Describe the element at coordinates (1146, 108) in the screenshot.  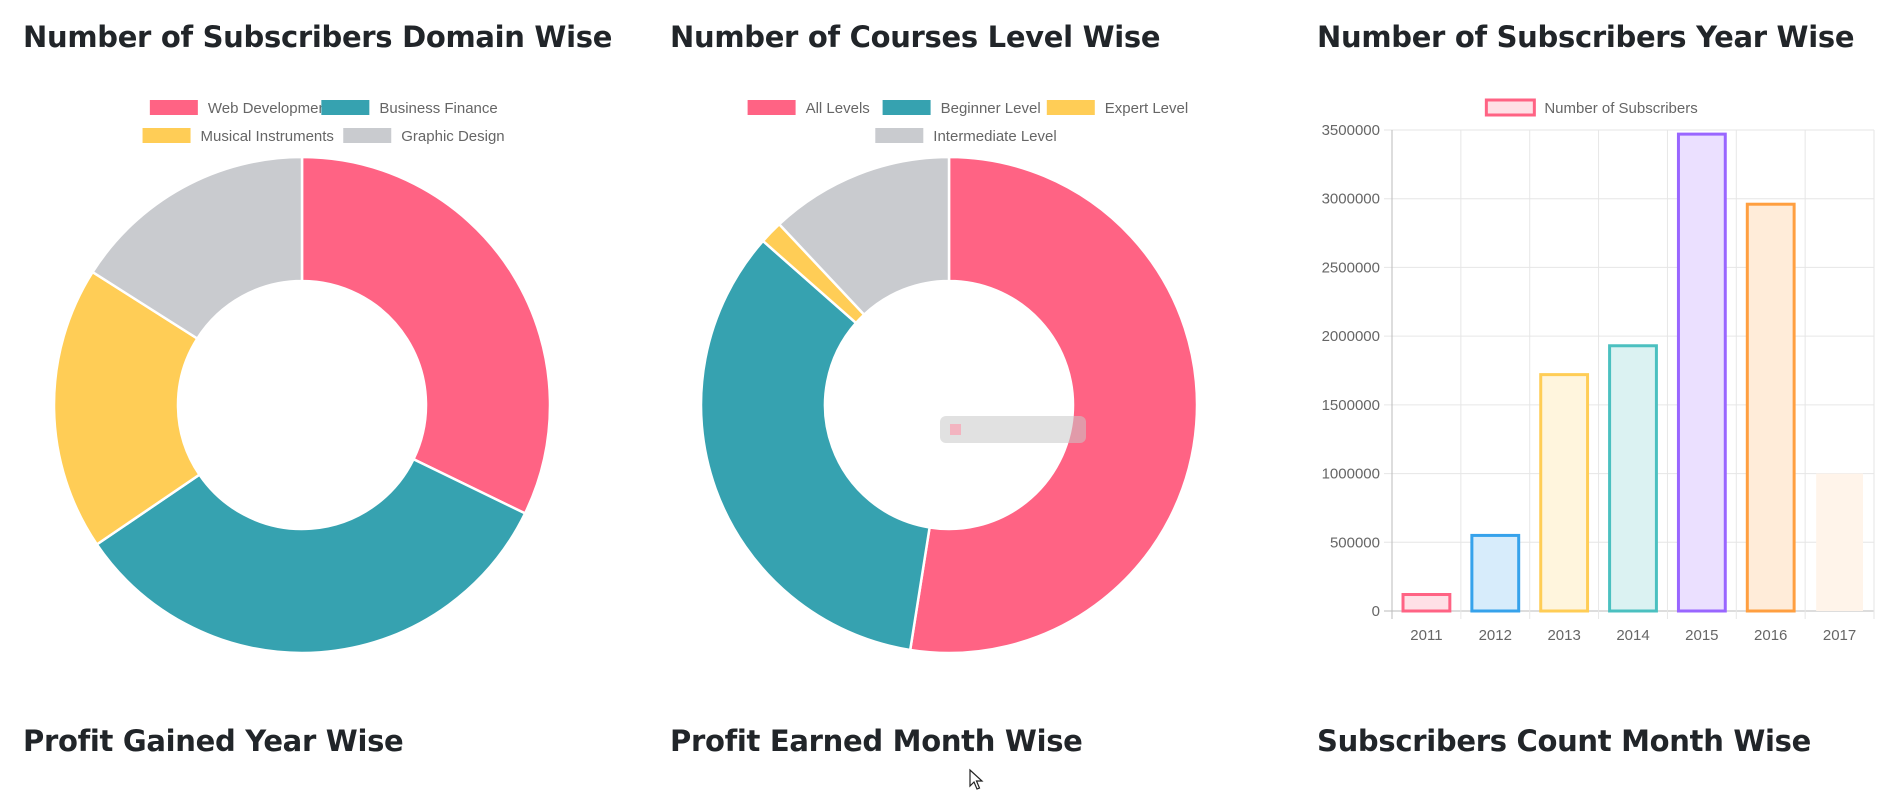
I see `legend-label-expert-level: Expert Level` at that location.